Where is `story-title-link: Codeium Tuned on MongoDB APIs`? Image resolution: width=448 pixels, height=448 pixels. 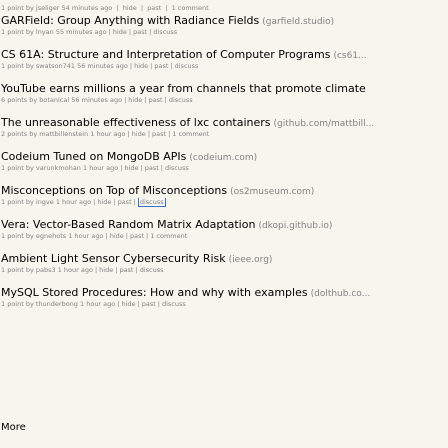 story-title-link: Codeium Tuned on MongoDB APIs is located at coordinates (93, 156).